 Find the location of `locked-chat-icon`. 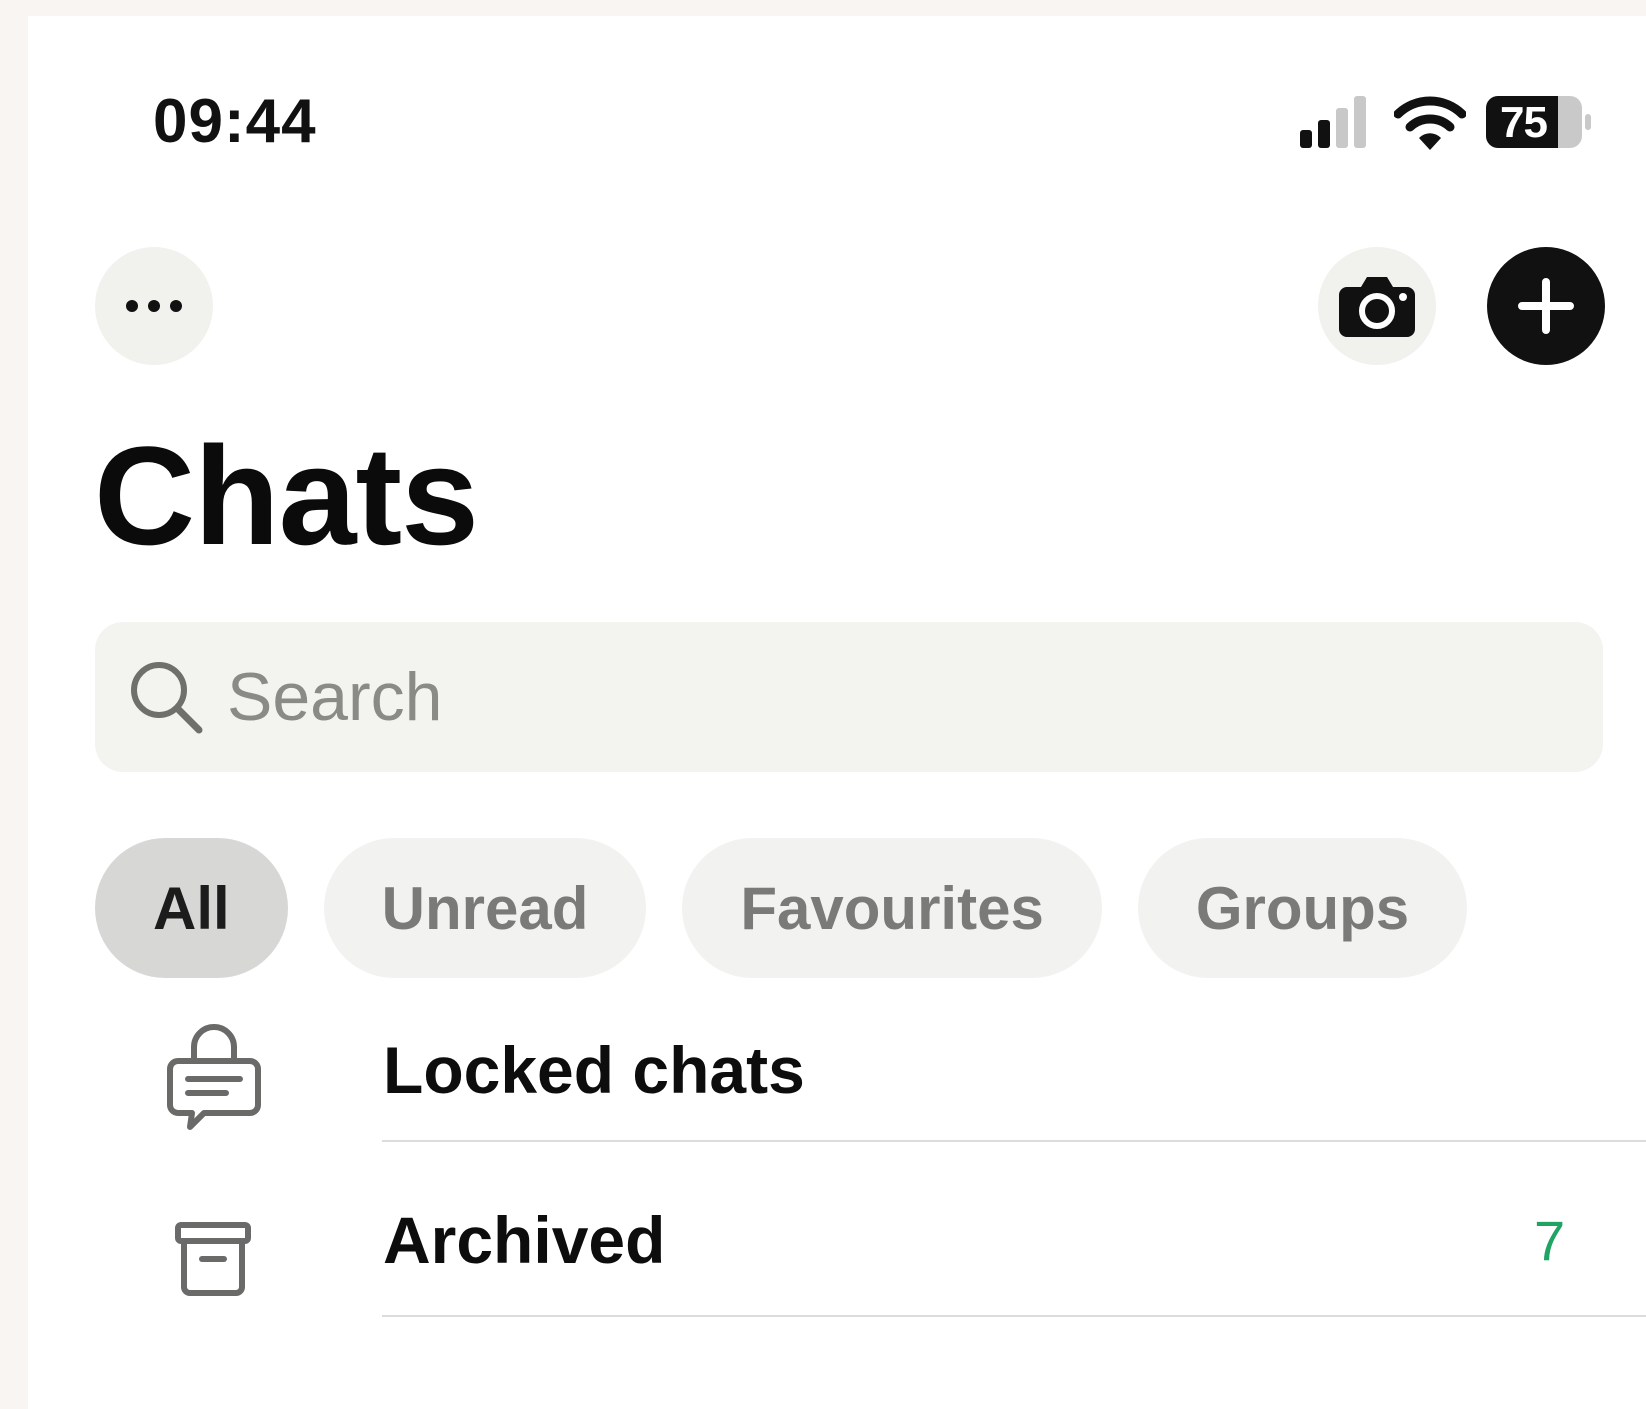

locked-chat-icon is located at coordinates (214, 1077).